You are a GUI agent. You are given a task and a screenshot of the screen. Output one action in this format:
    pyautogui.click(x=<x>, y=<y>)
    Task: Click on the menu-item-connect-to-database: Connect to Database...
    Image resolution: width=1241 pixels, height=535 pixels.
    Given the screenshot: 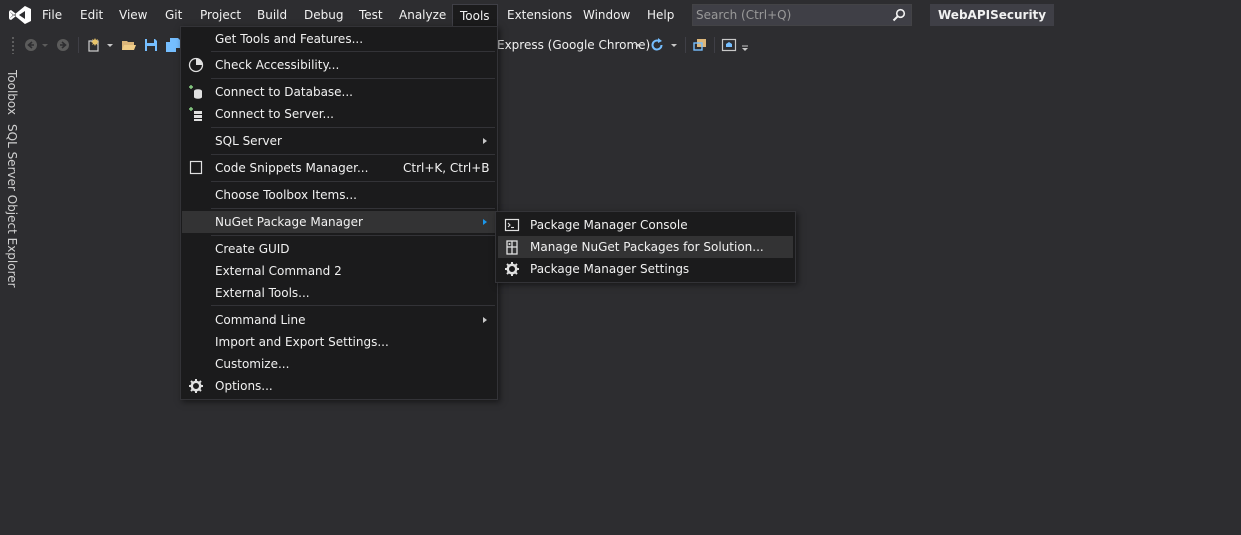 What is the action you would take?
    pyautogui.click(x=339, y=92)
    